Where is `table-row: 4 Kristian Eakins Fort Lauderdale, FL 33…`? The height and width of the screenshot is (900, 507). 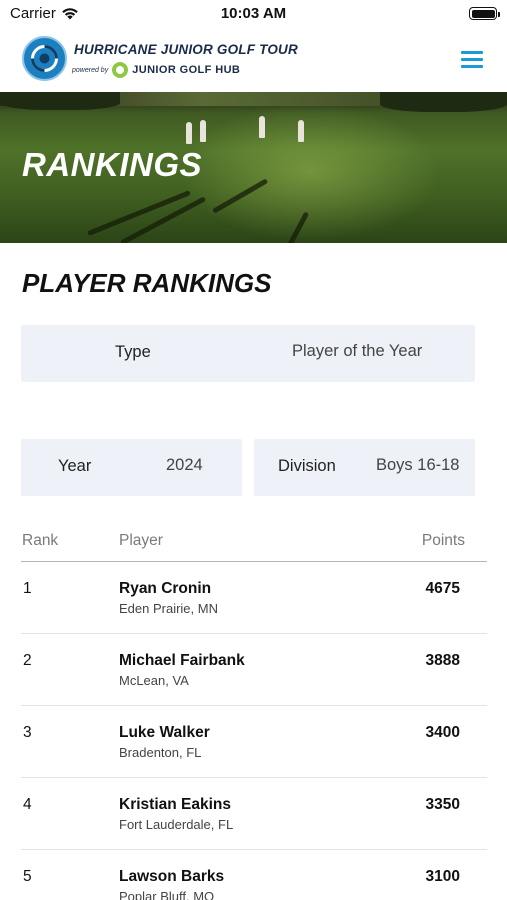 table-row: 4 Kristian Eakins Fort Lauderdale, FL 33… is located at coordinates (254, 814).